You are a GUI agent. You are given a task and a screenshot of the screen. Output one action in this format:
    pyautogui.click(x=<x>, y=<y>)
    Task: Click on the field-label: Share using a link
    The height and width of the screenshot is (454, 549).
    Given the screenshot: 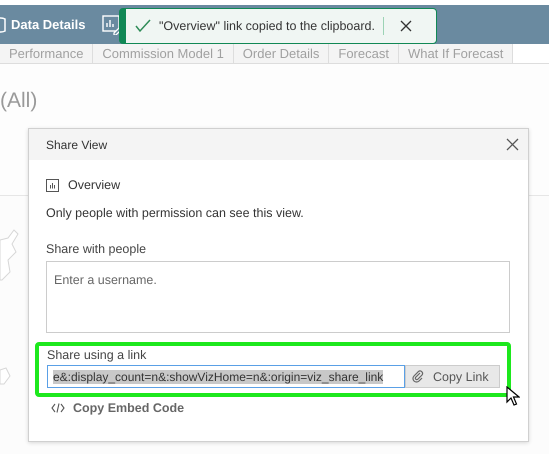 What is the action you would take?
    pyautogui.click(x=97, y=355)
    